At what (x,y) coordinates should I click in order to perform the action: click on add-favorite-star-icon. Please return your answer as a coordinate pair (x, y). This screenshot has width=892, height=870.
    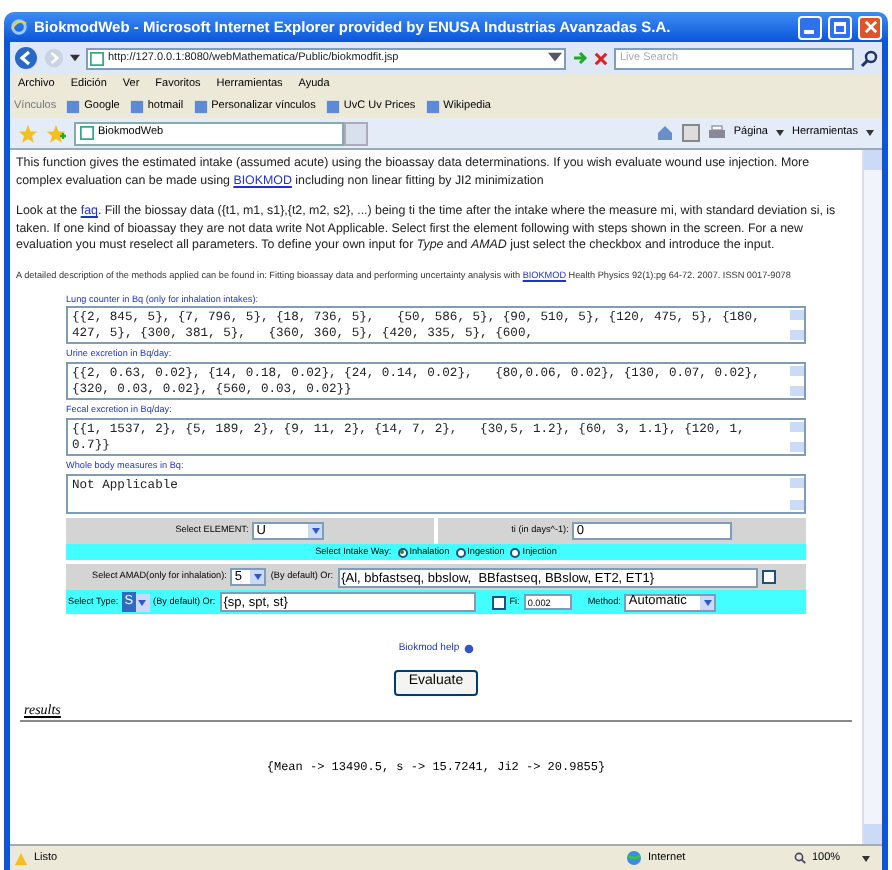
    Looking at the image, I should click on (56, 133).